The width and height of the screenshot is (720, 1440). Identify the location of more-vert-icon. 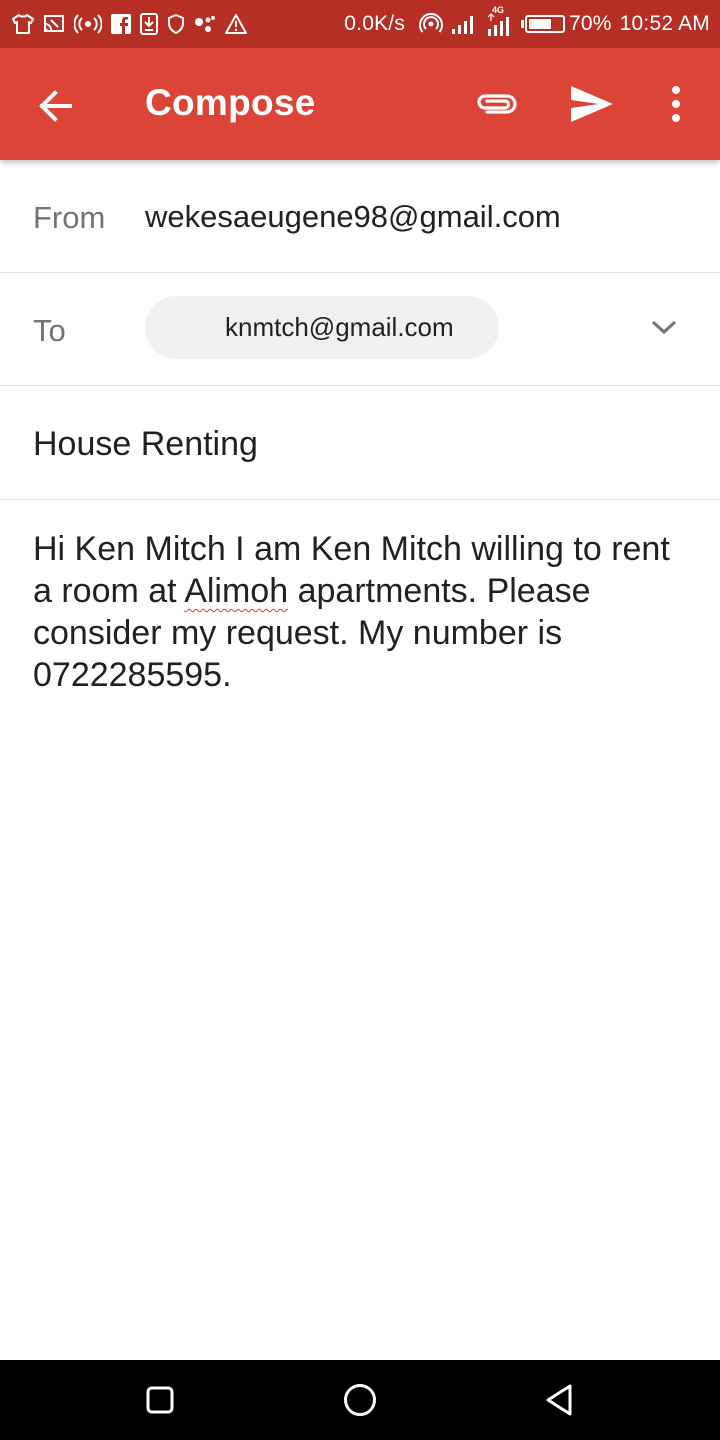
(676, 104).